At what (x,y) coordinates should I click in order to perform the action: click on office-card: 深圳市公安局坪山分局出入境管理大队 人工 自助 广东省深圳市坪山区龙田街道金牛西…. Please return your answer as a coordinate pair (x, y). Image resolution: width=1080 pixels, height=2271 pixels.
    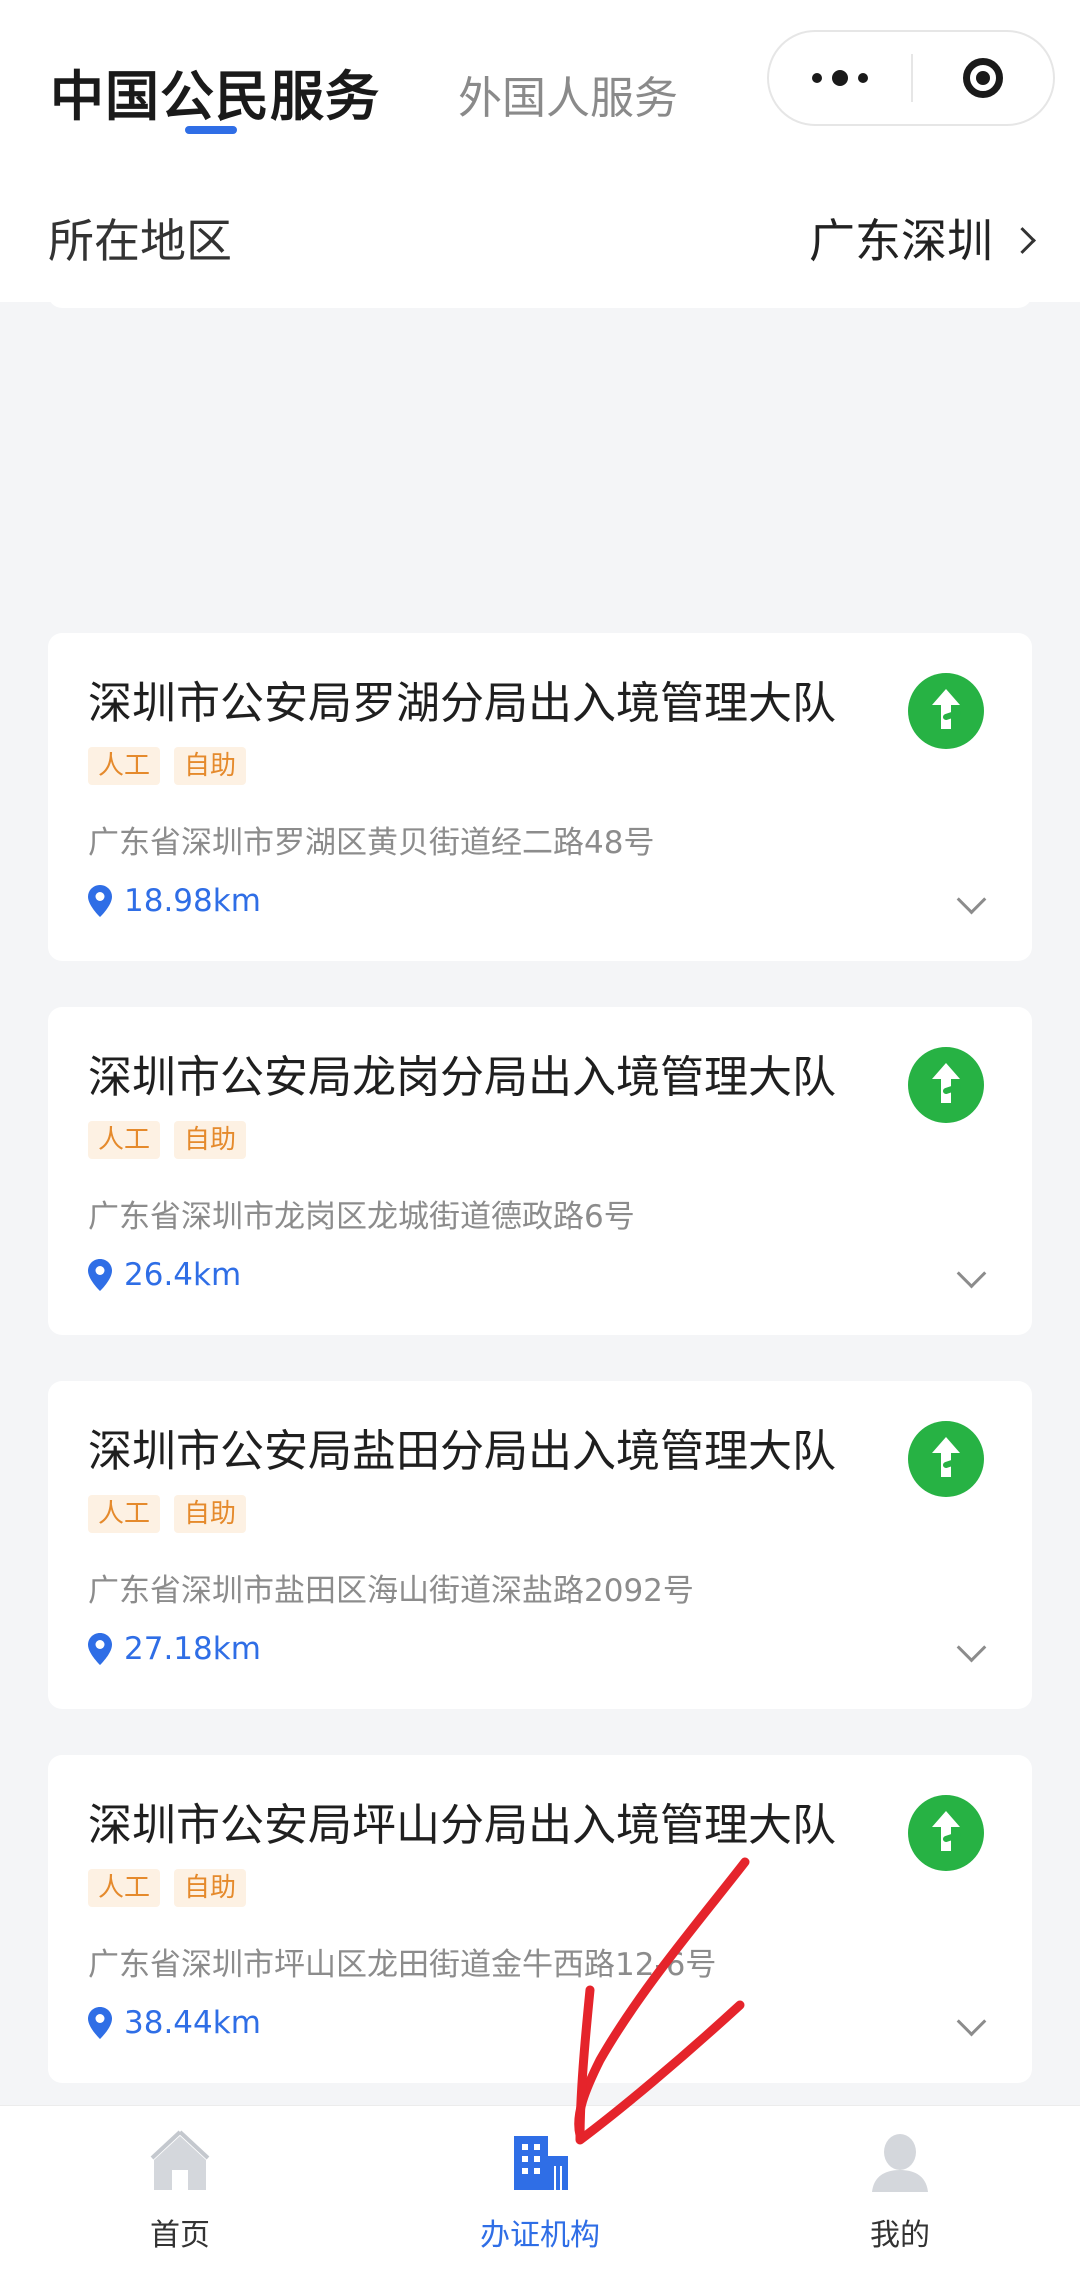
    Looking at the image, I should click on (540, 1919).